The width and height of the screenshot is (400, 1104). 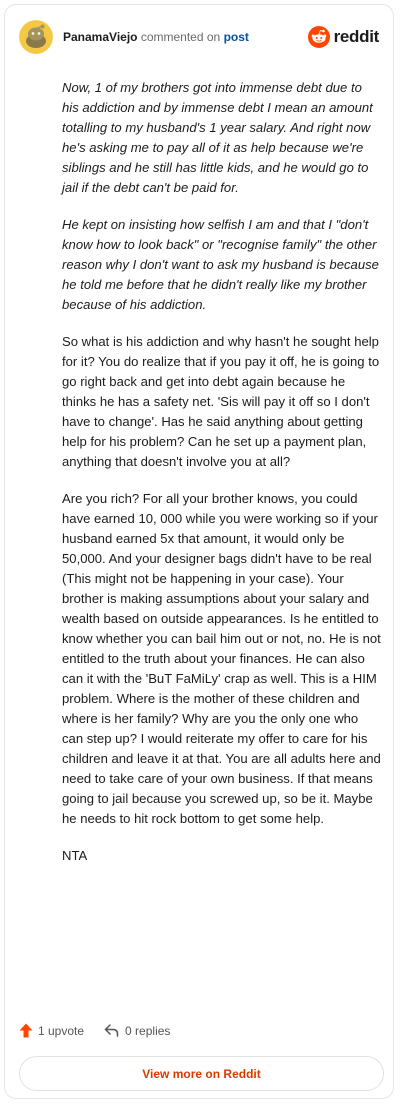 I want to click on comment-header: PanamaViejo commented on post reddit, so click(x=199, y=37).